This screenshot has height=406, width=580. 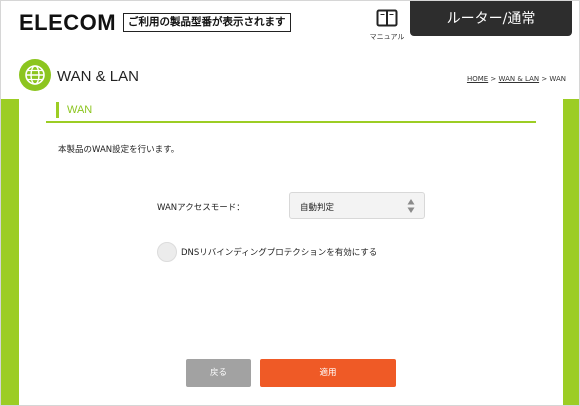 I want to click on dns-rebinding-option: DNSリバインディングプロテクションを有効にする, so click(x=267, y=252).